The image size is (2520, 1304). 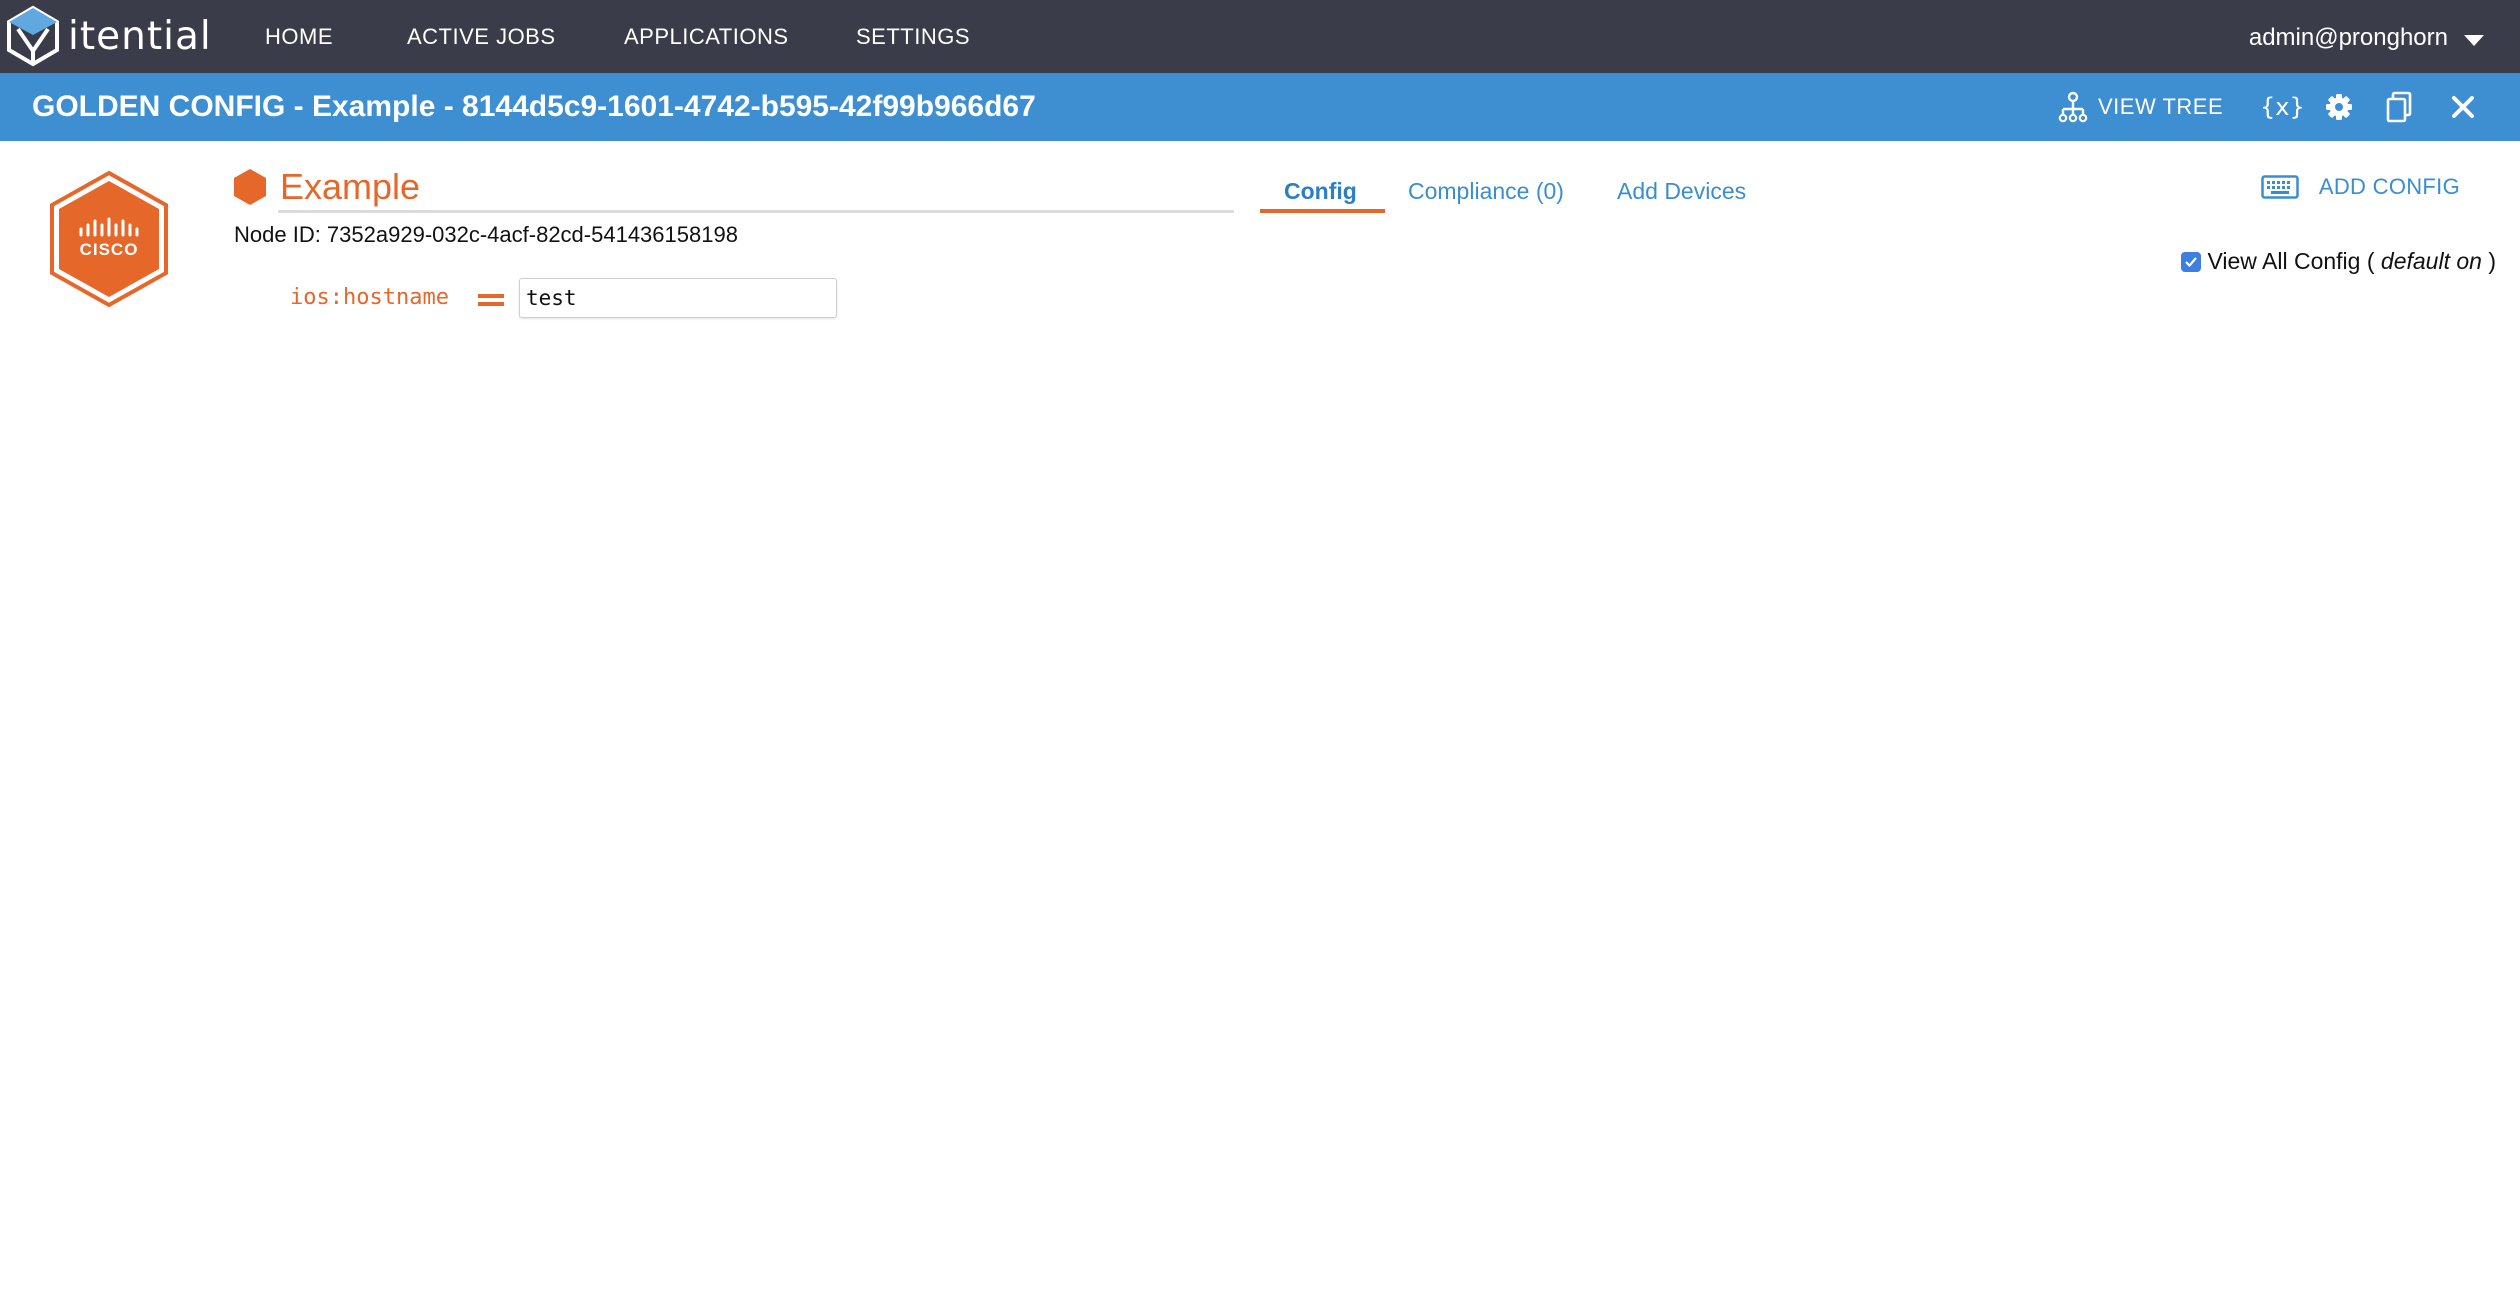 What do you see at coordinates (2431, 261) in the screenshot?
I see `view-all-default-label: default on` at bounding box center [2431, 261].